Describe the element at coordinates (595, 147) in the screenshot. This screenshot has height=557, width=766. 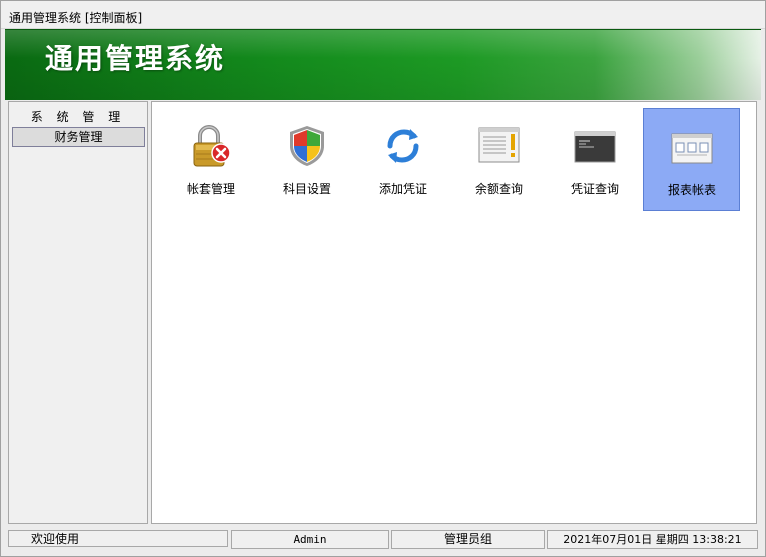
I see `terminal-window-icon` at that location.